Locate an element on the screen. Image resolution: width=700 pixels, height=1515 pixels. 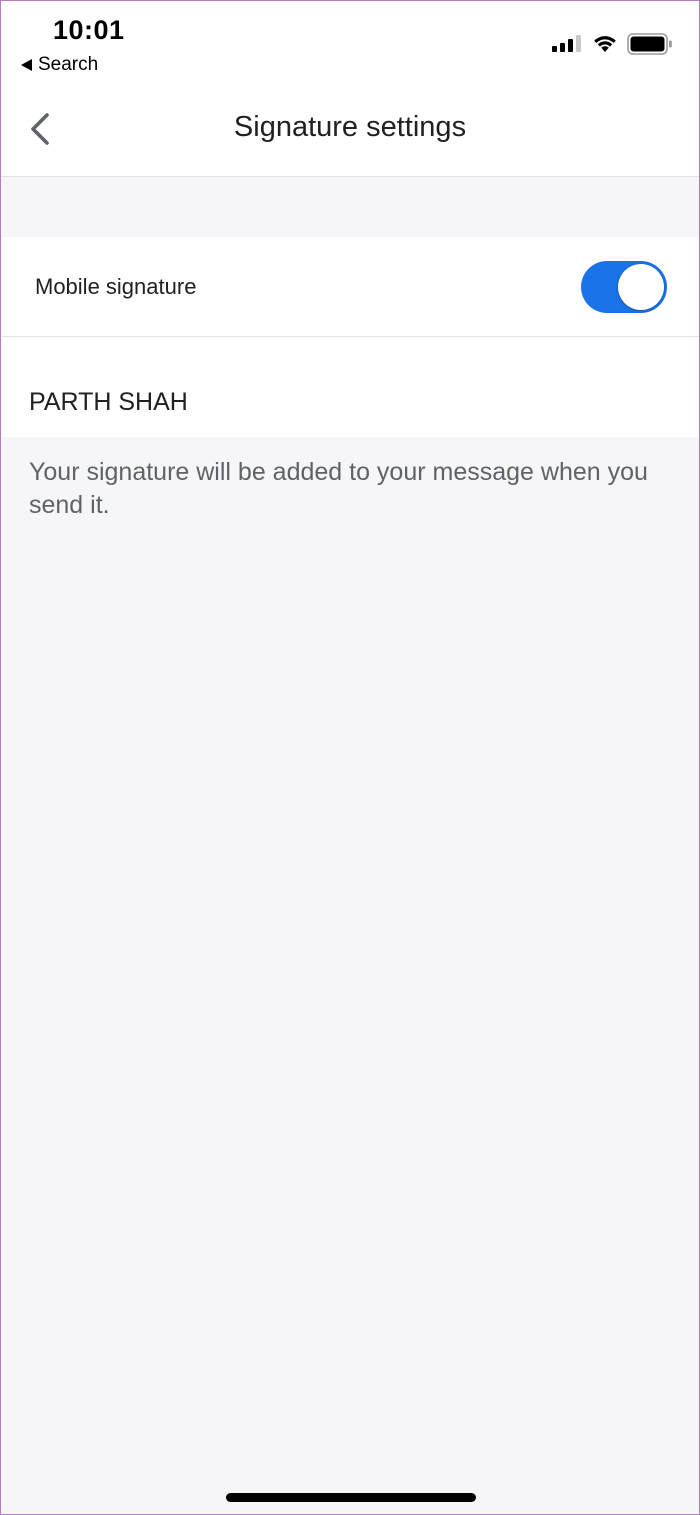
mobile-signature-label: Mobile signature is located at coordinates (116, 286).